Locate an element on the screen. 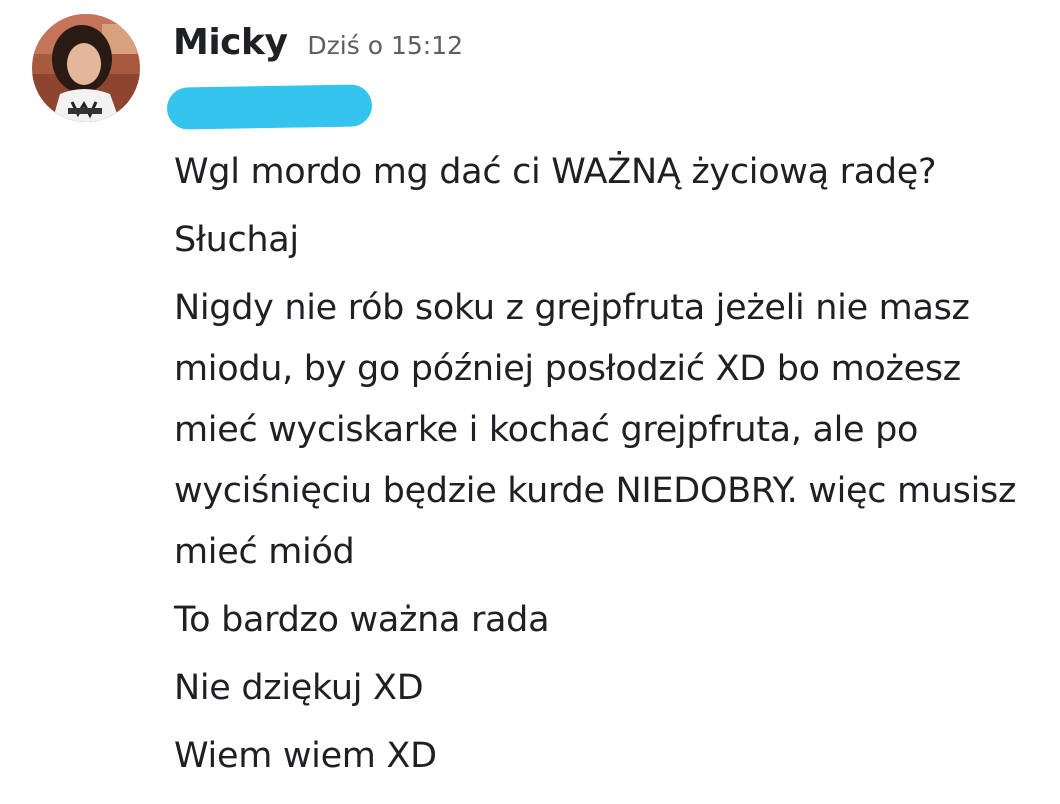 This screenshot has height=804, width=1060. avatar-photo is located at coordinates (86, 68).